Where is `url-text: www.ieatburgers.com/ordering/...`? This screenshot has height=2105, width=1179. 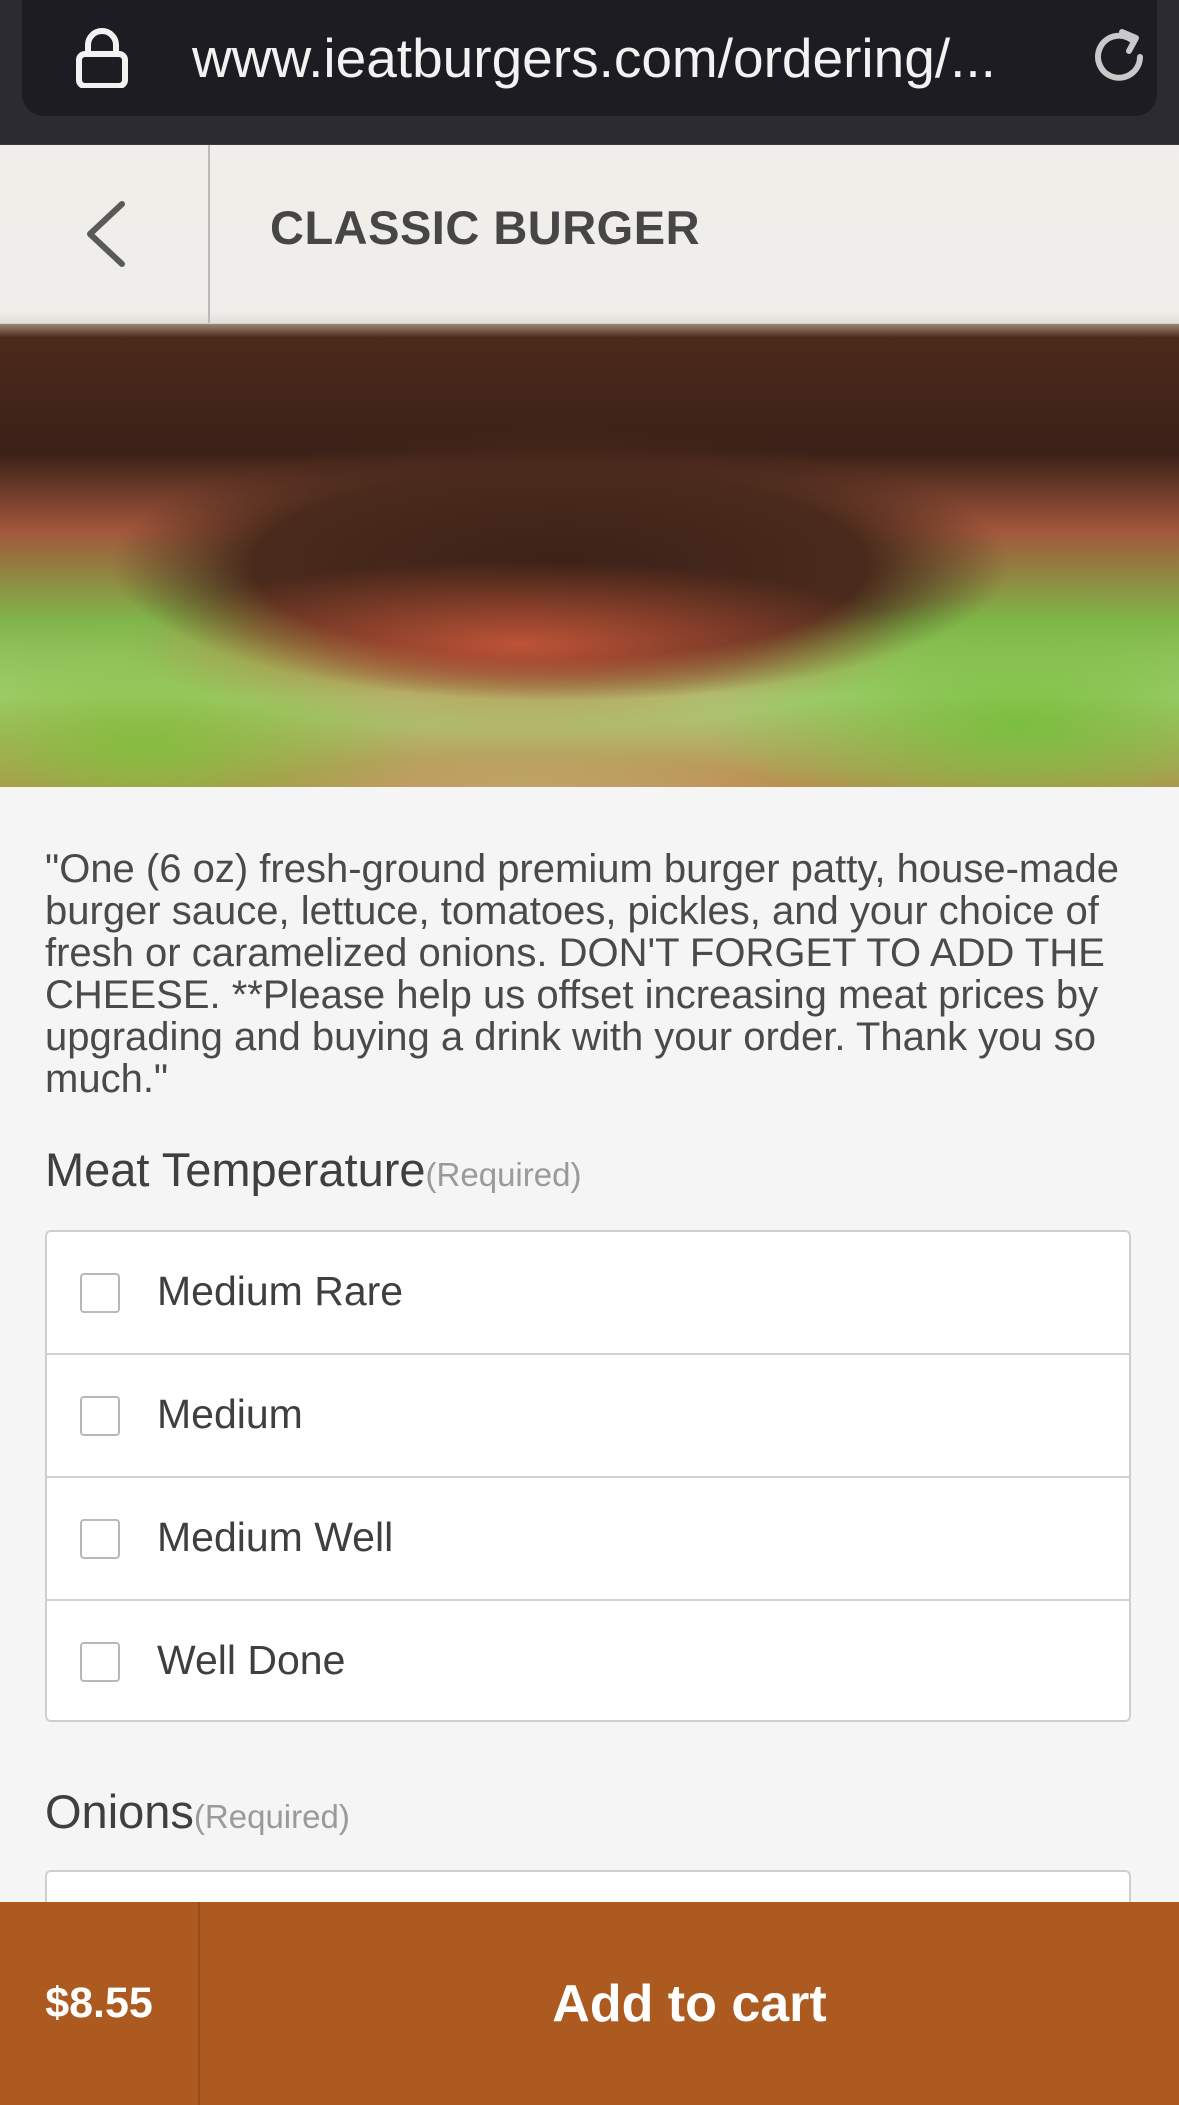 url-text: www.ieatburgers.com/ordering/... is located at coordinates (594, 58).